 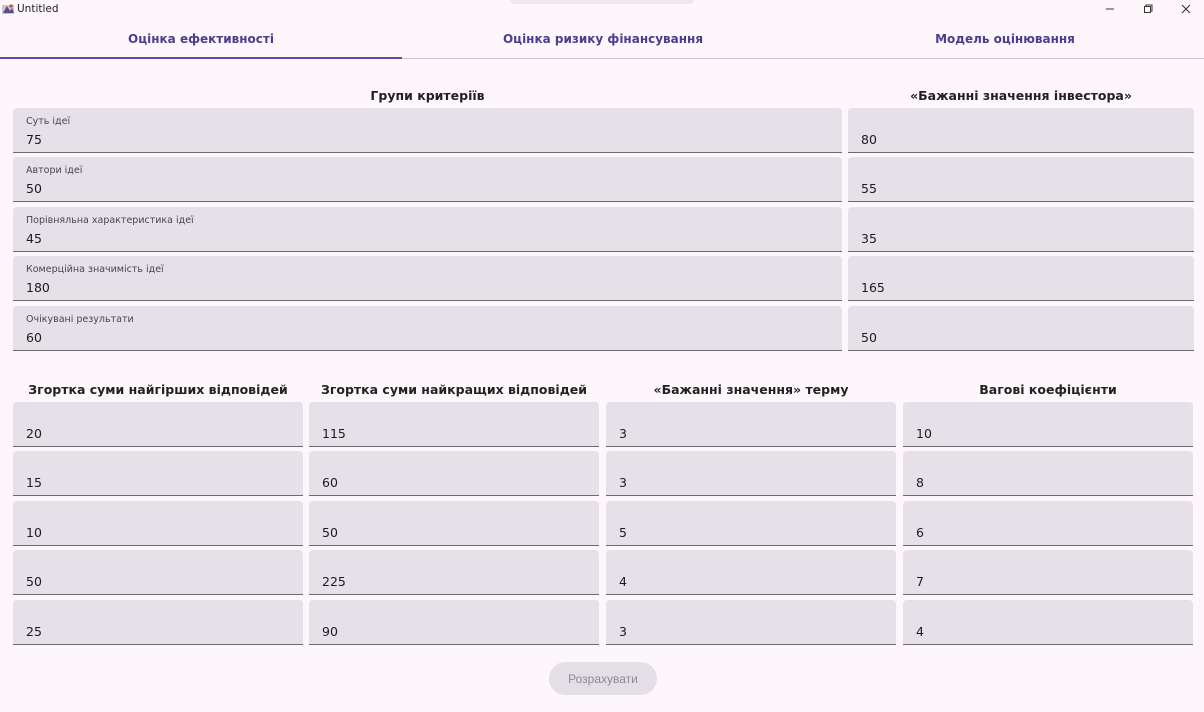 What do you see at coordinates (1048, 389) in the screenshot?
I see `weights-header: Вагові коефіцієнти` at bounding box center [1048, 389].